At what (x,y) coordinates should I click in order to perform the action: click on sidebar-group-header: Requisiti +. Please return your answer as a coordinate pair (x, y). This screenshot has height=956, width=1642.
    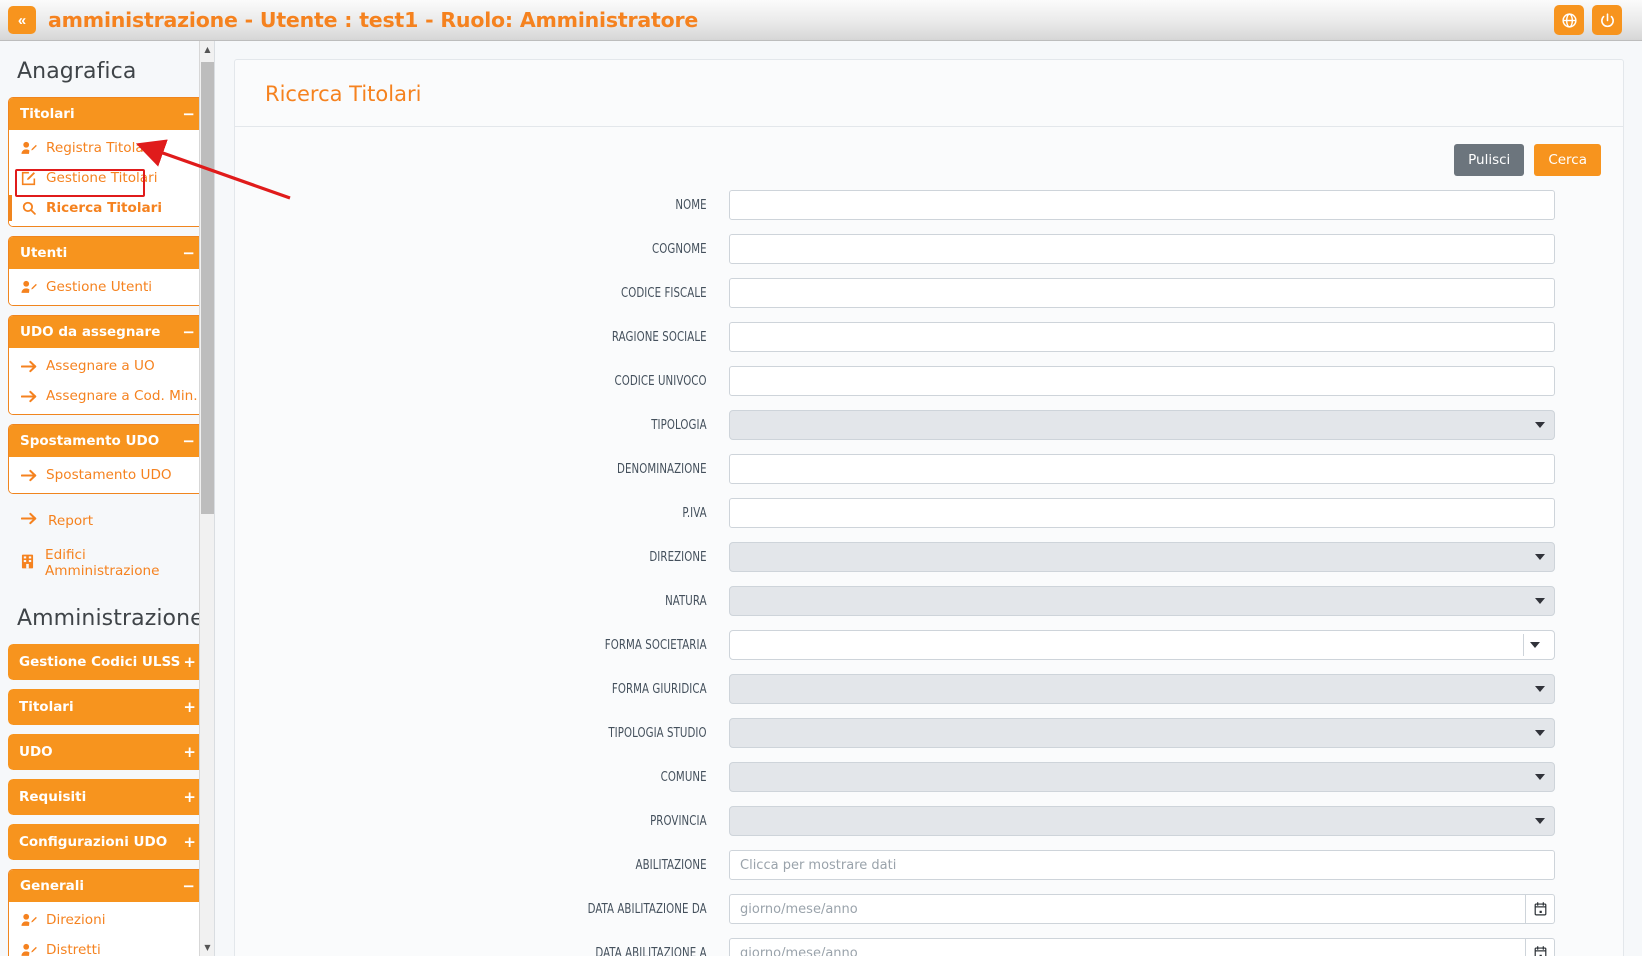
    Looking at the image, I should click on (107, 797).